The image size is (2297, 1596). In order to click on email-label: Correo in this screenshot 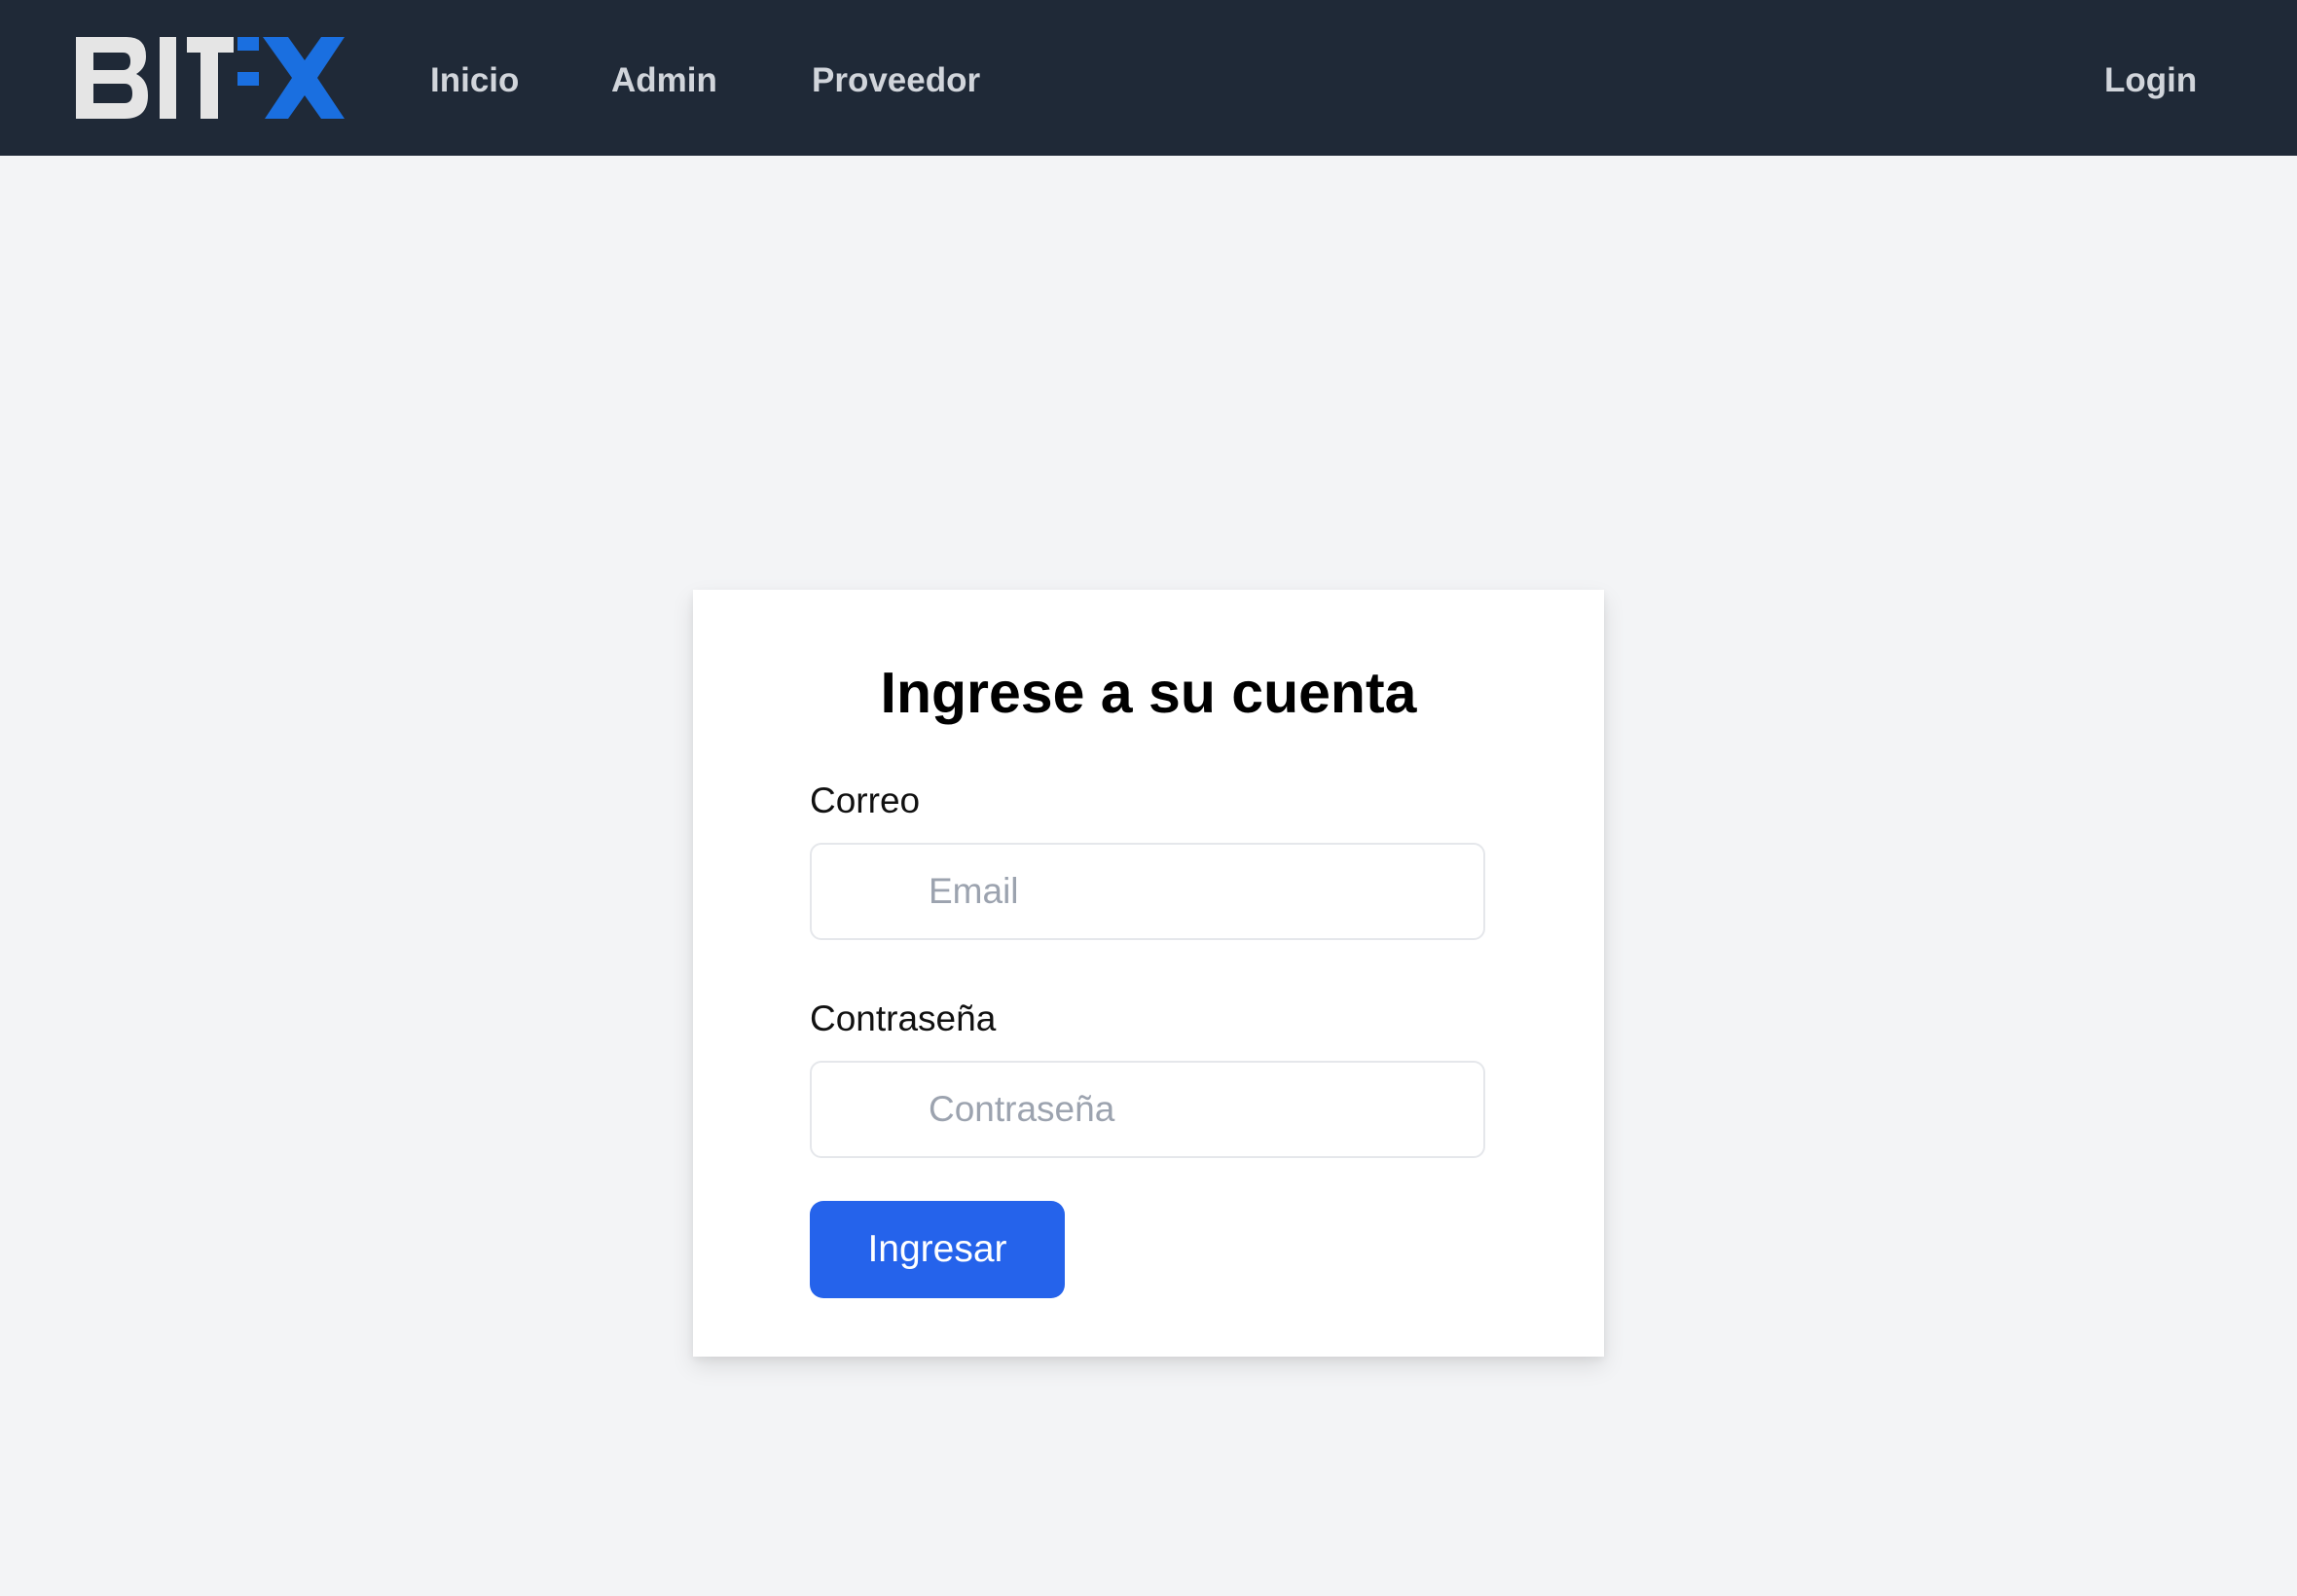, I will do `click(865, 800)`.